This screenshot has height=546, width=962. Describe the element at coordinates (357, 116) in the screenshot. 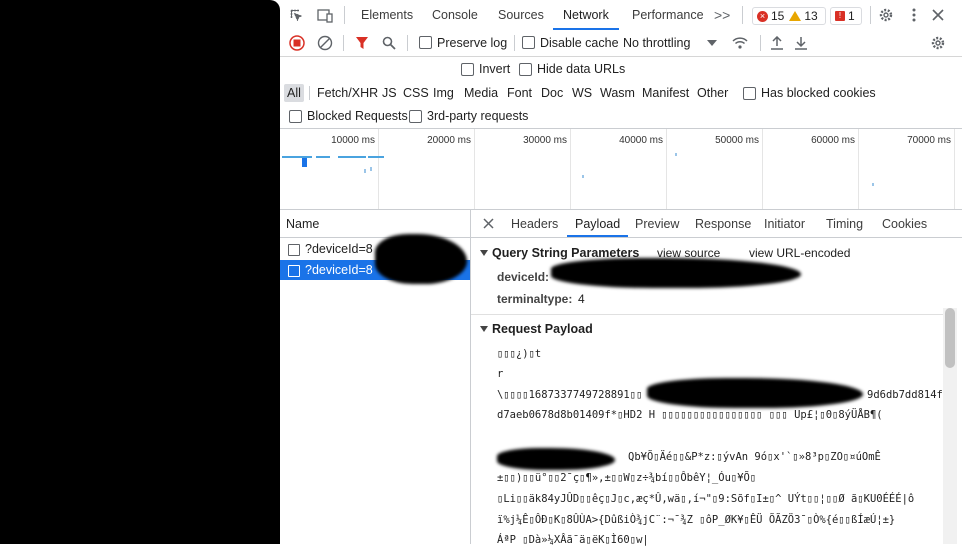

I see `blocked-requests-label: Blocked Requests` at that location.